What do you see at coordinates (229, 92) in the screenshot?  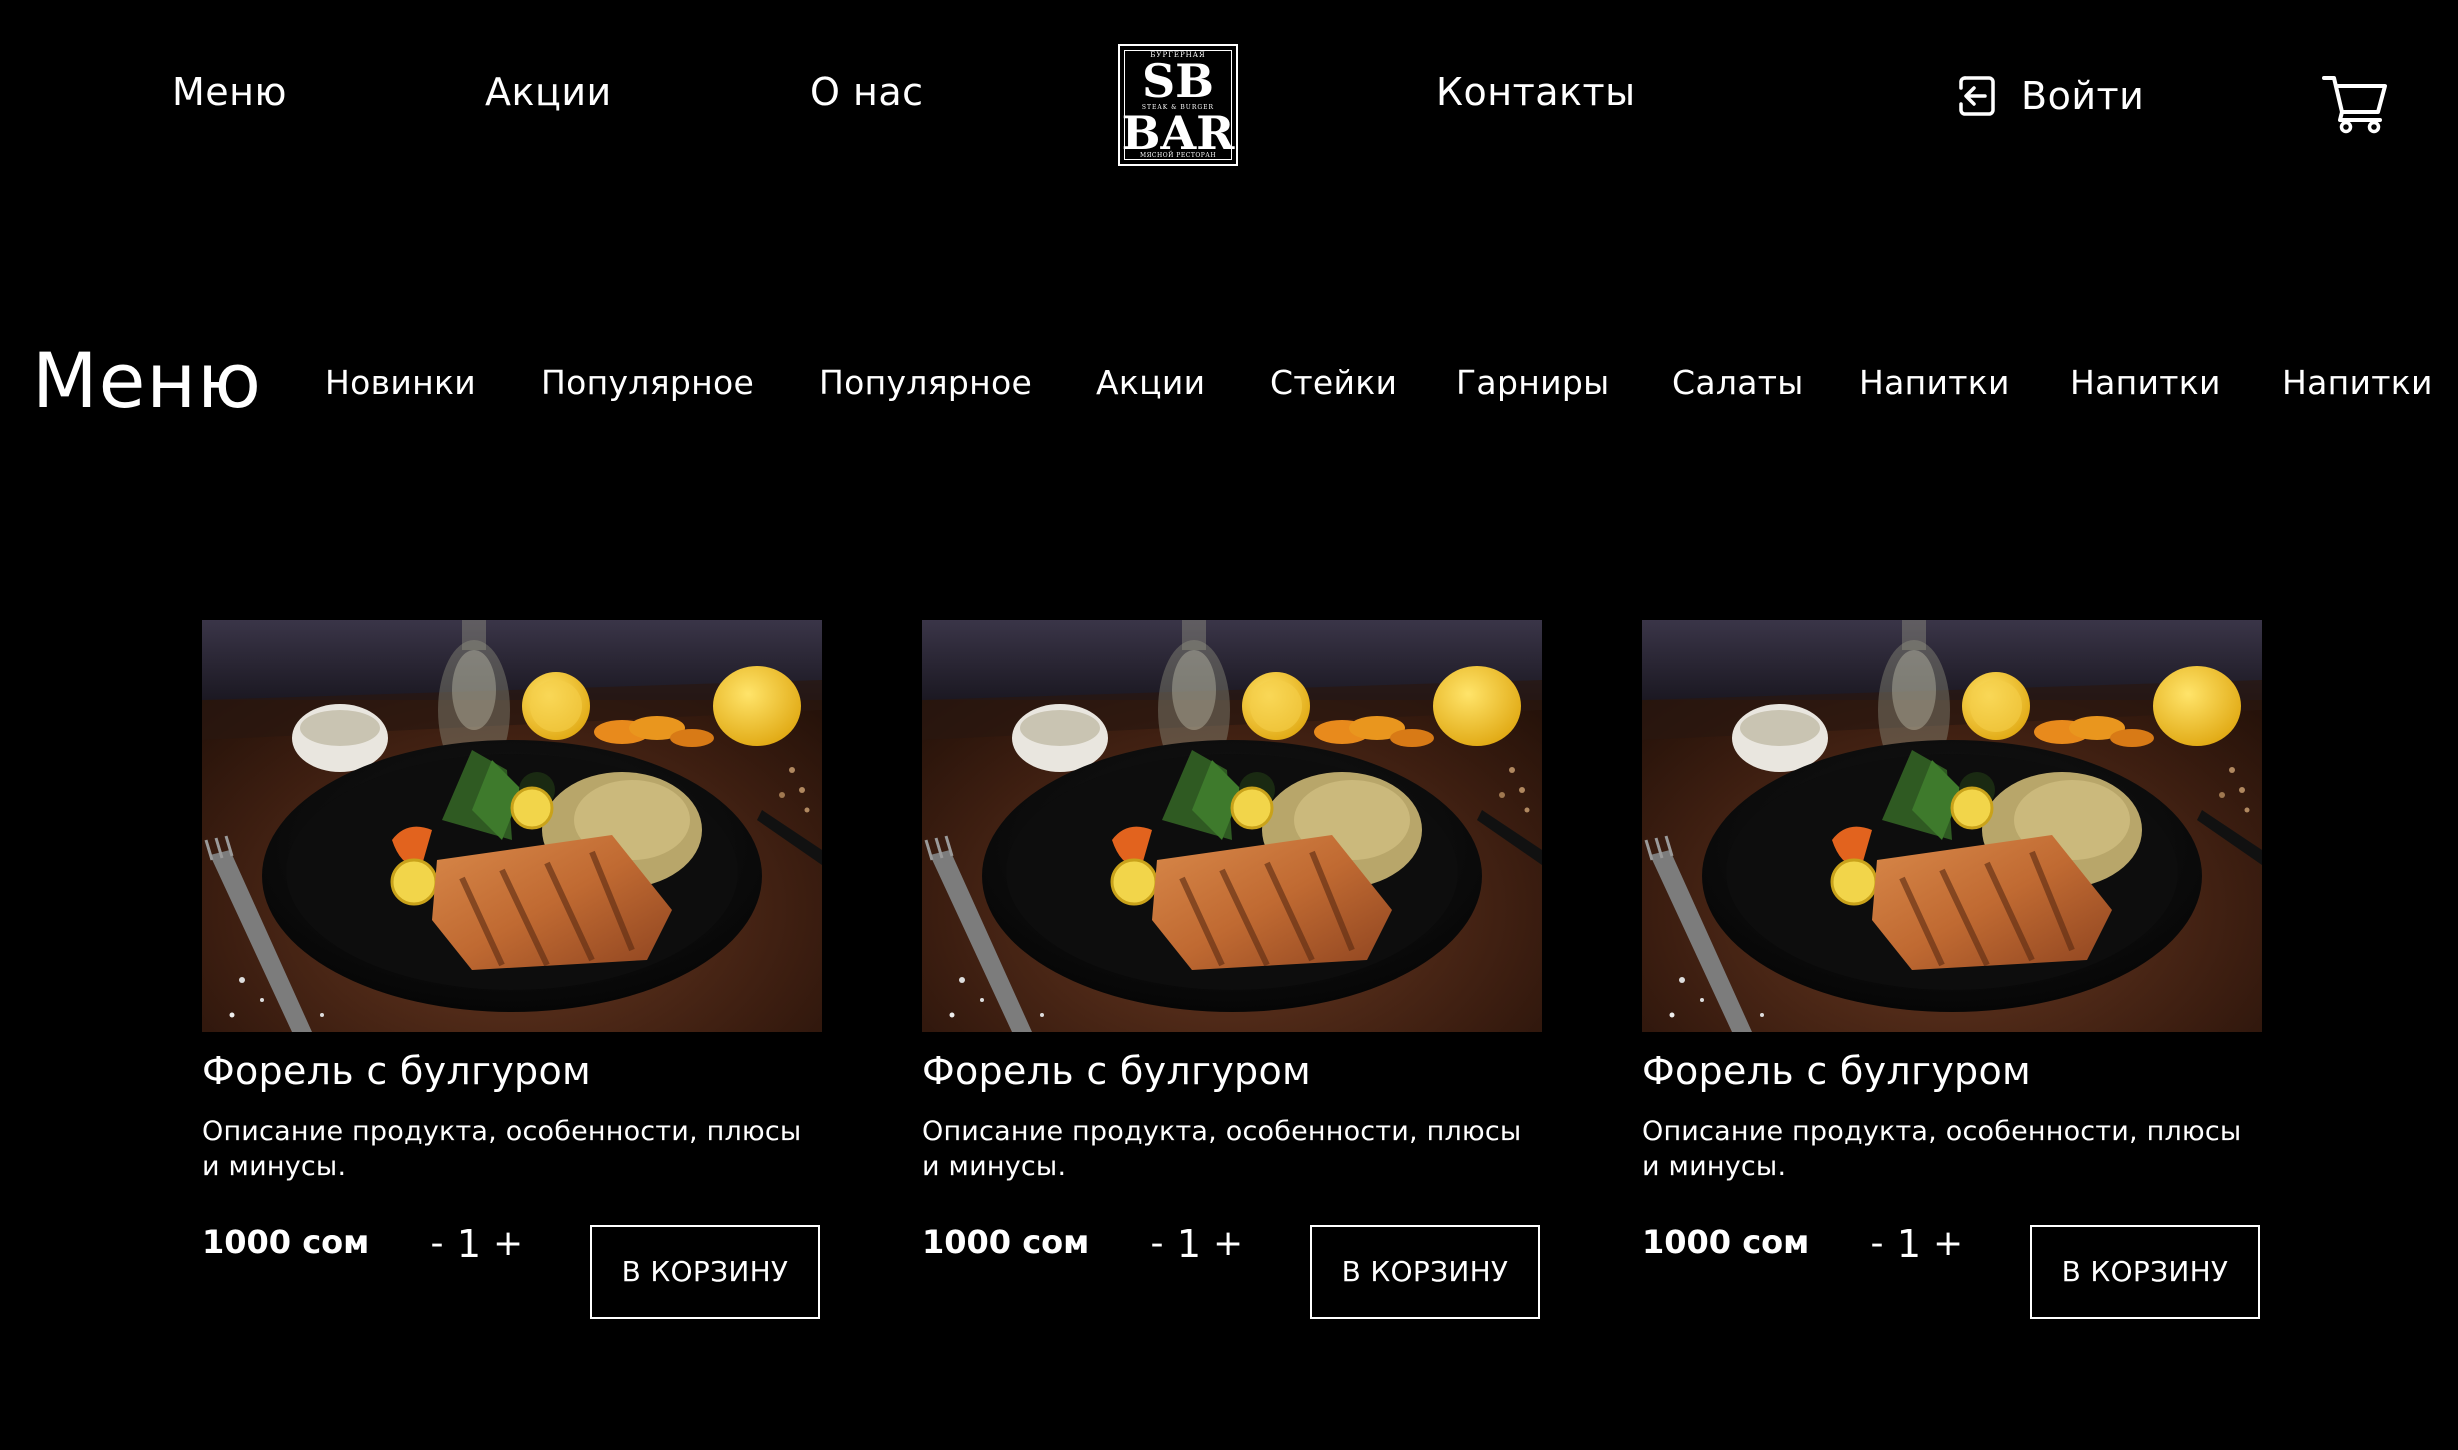 I see `nav-menu-link: Меню` at bounding box center [229, 92].